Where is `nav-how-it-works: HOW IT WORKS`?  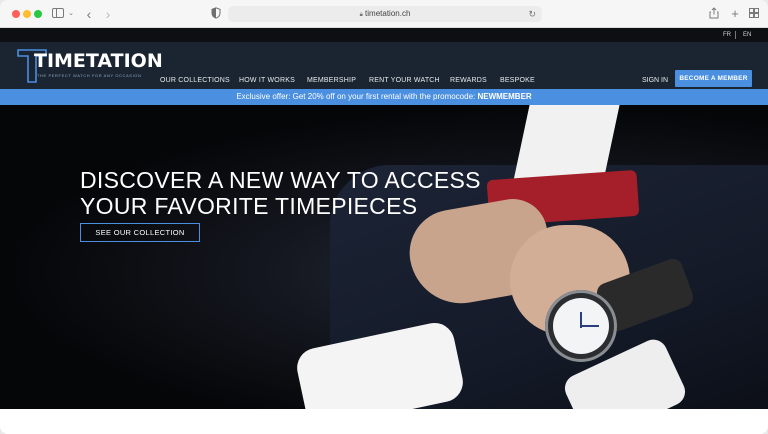
nav-how-it-works: HOW IT WORKS is located at coordinates (267, 80).